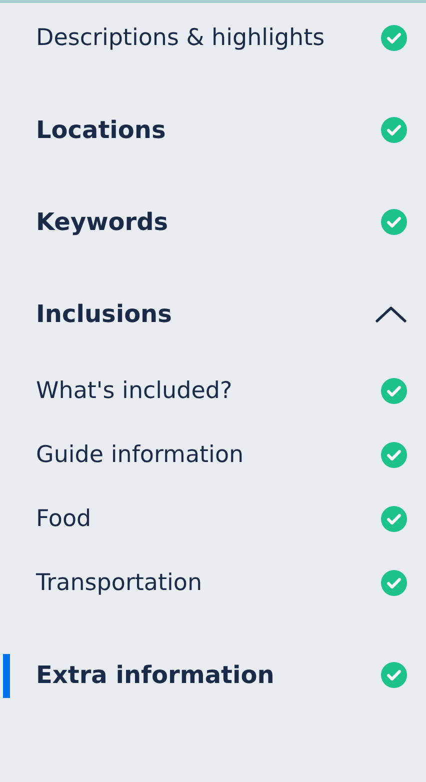  I want to click on active-nav-item: Extra information, so click(213, 675).